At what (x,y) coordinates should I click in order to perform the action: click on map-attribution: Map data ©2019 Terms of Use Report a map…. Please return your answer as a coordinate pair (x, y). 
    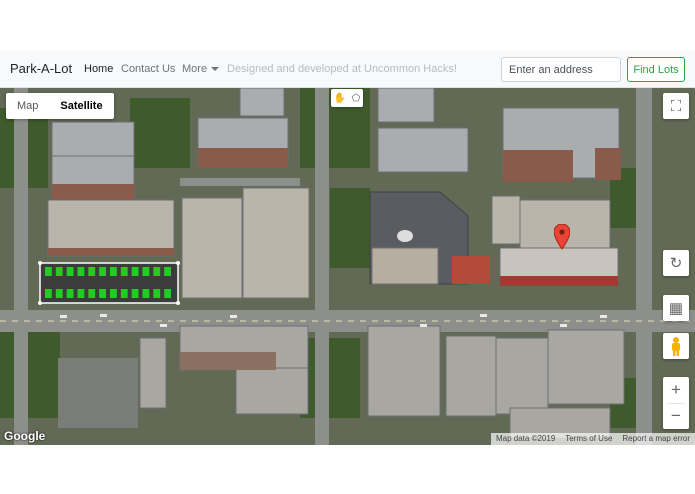
    Looking at the image, I should click on (593, 439).